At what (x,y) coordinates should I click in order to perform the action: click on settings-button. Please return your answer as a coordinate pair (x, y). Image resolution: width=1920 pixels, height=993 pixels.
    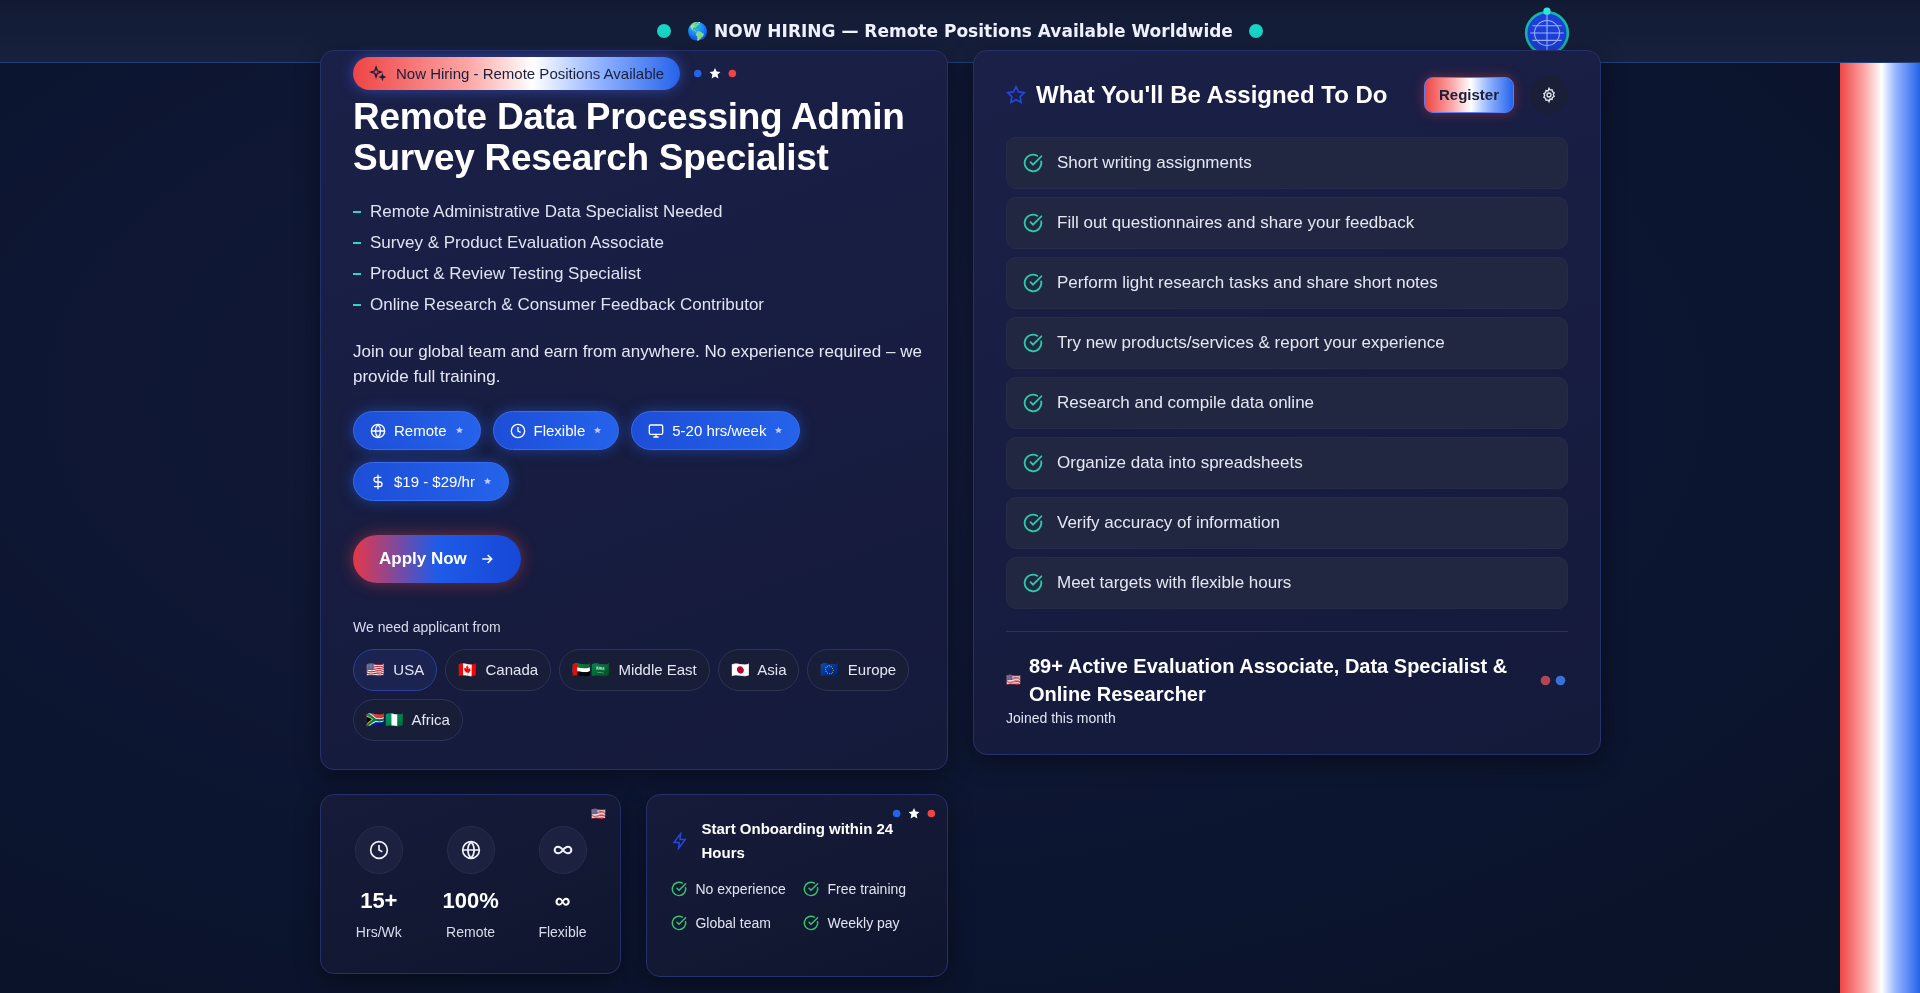
    Looking at the image, I should click on (1549, 95).